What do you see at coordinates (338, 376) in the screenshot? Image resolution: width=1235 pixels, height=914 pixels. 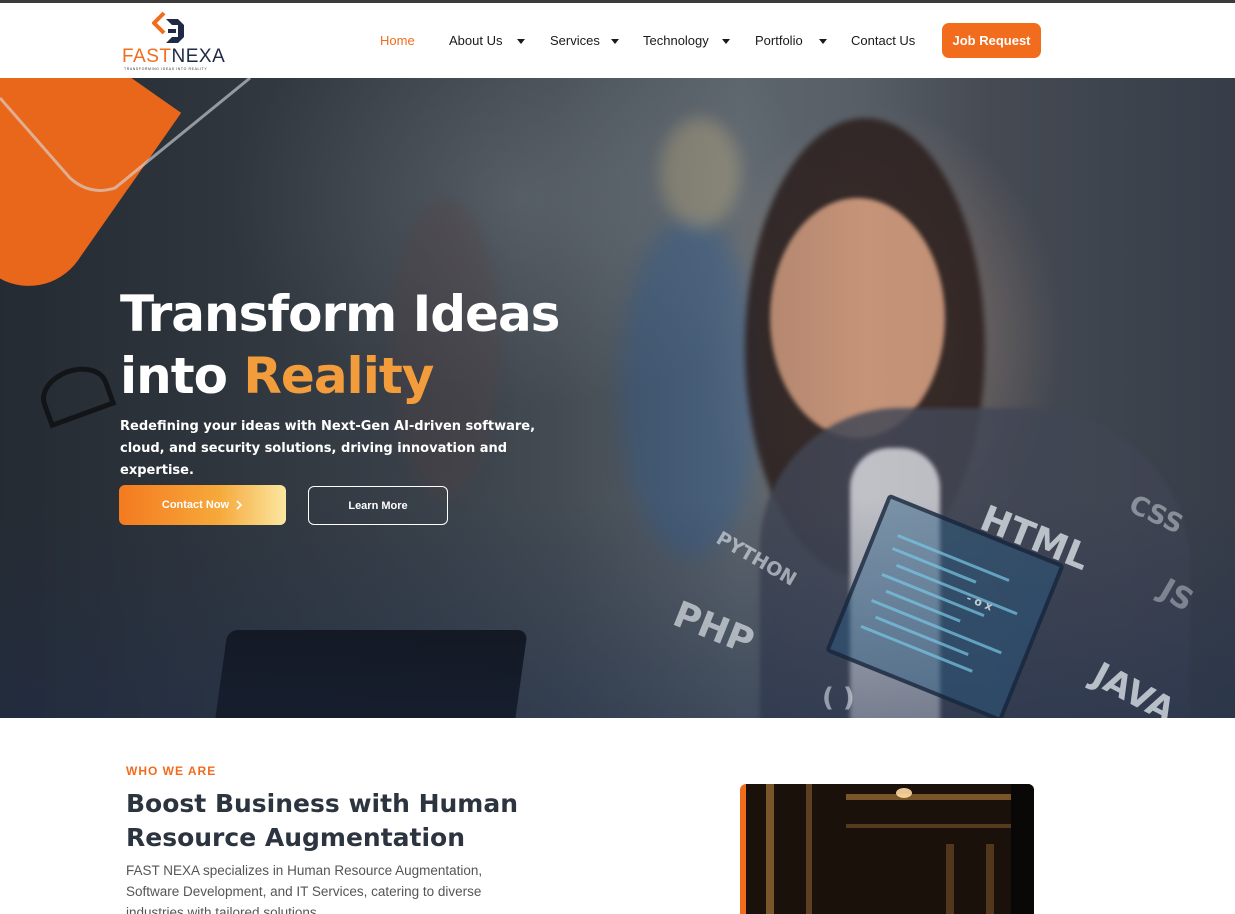 I see `hero-title-accent: Reality` at bounding box center [338, 376].